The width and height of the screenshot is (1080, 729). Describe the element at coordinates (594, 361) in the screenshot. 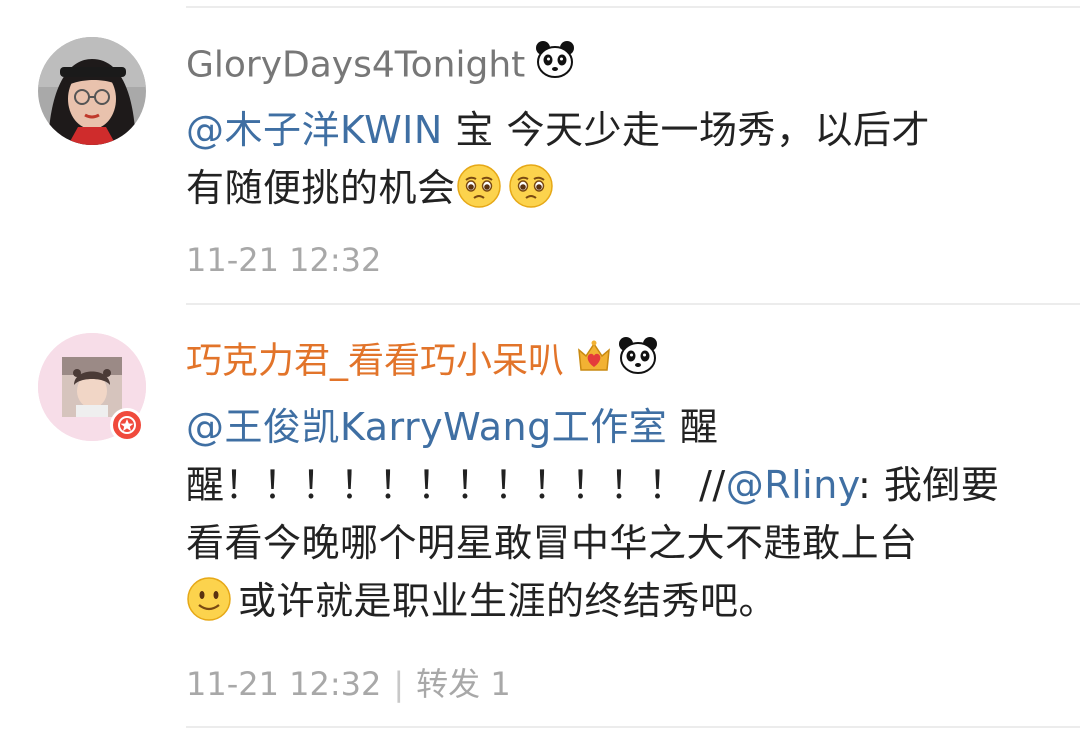

I see `crown-heart-icon` at that location.